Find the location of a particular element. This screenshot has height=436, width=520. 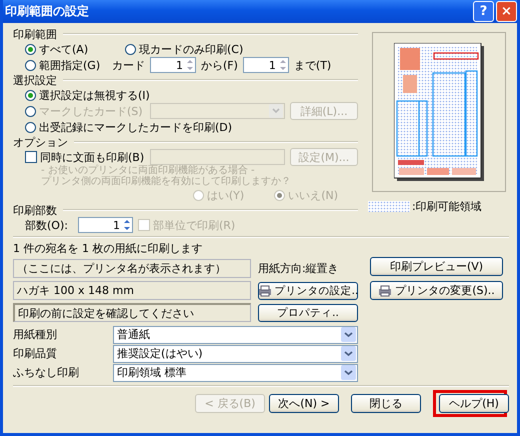

dropdown: 印刷領域 標準 is located at coordinates (235, 373).